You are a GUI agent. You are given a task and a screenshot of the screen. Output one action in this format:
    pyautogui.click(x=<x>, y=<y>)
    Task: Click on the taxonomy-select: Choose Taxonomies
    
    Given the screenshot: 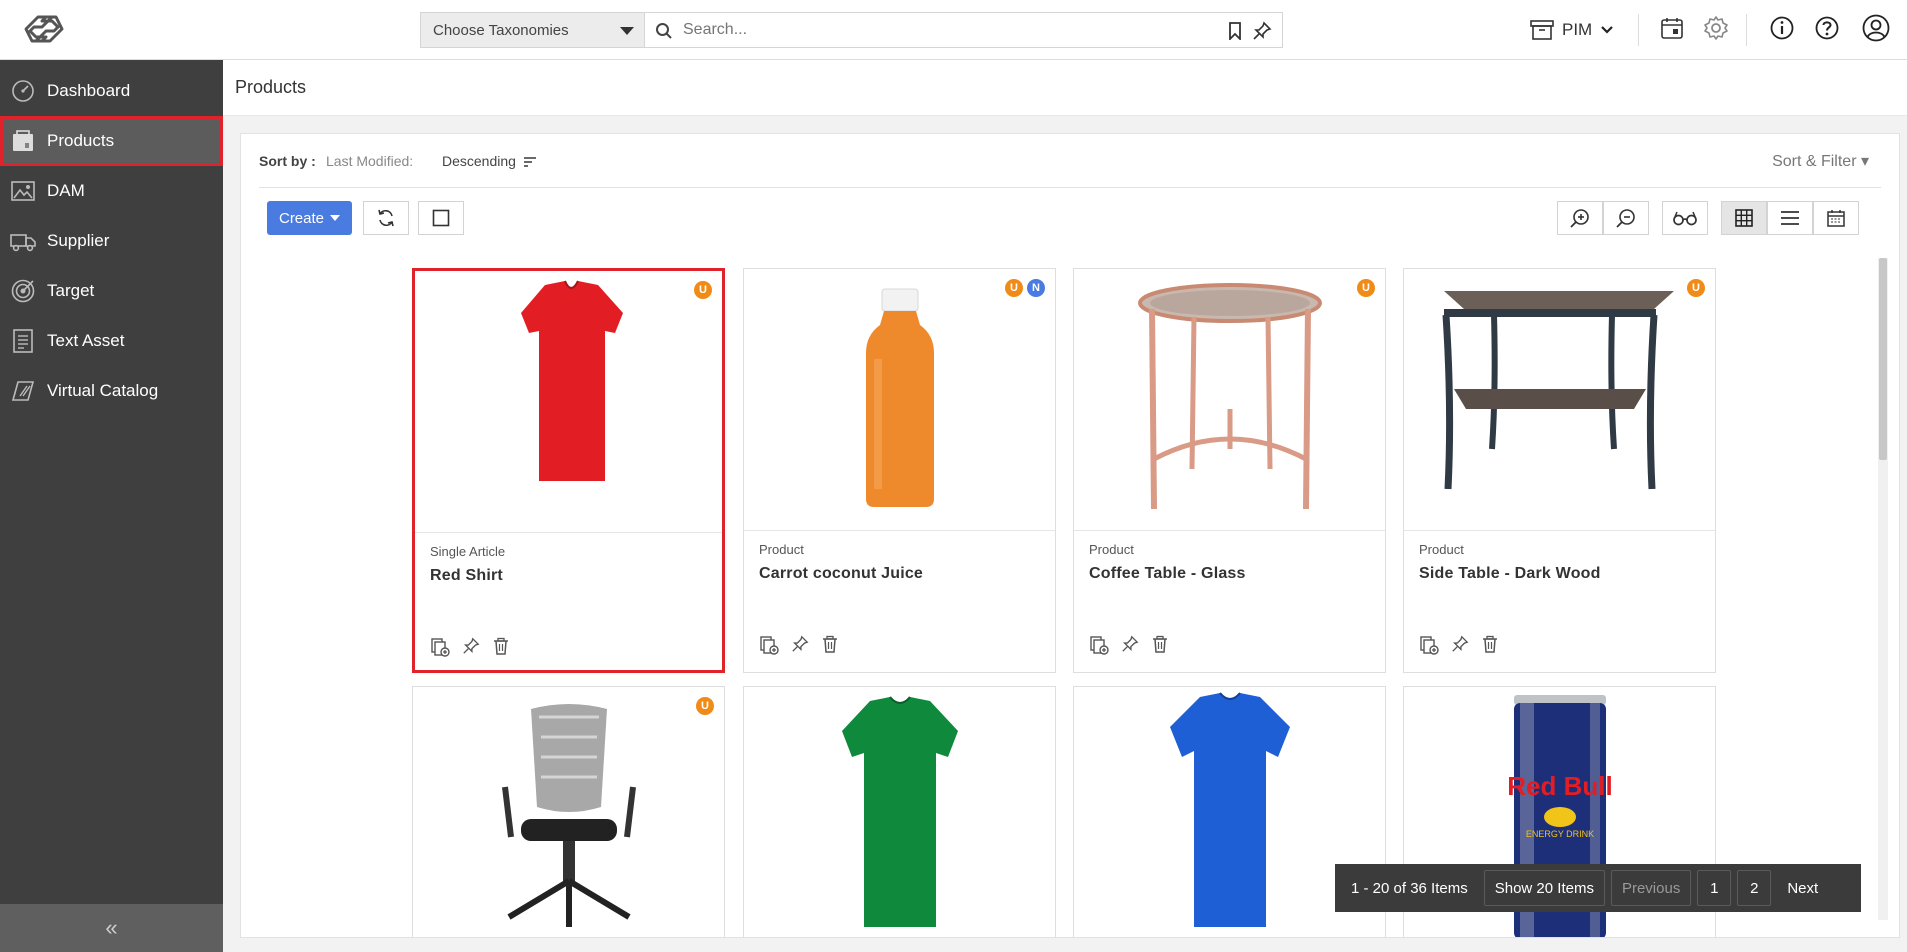 What is the action you would take?
    pyautogui.click(x=532, y=30)
    